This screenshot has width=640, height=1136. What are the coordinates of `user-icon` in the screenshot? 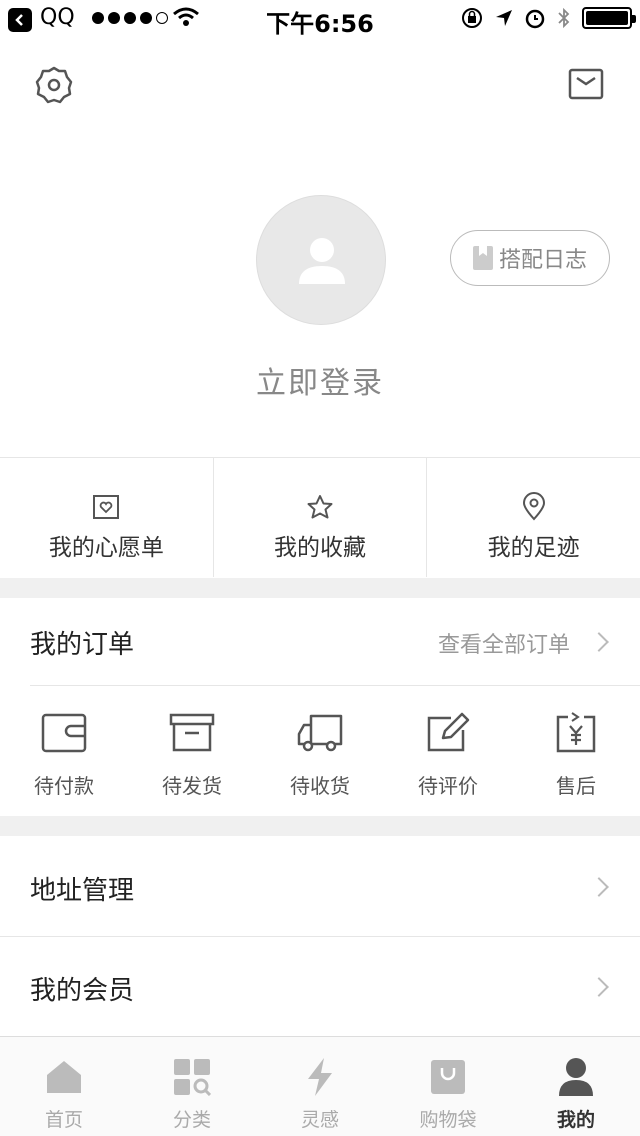 It's located at (576, 1077).